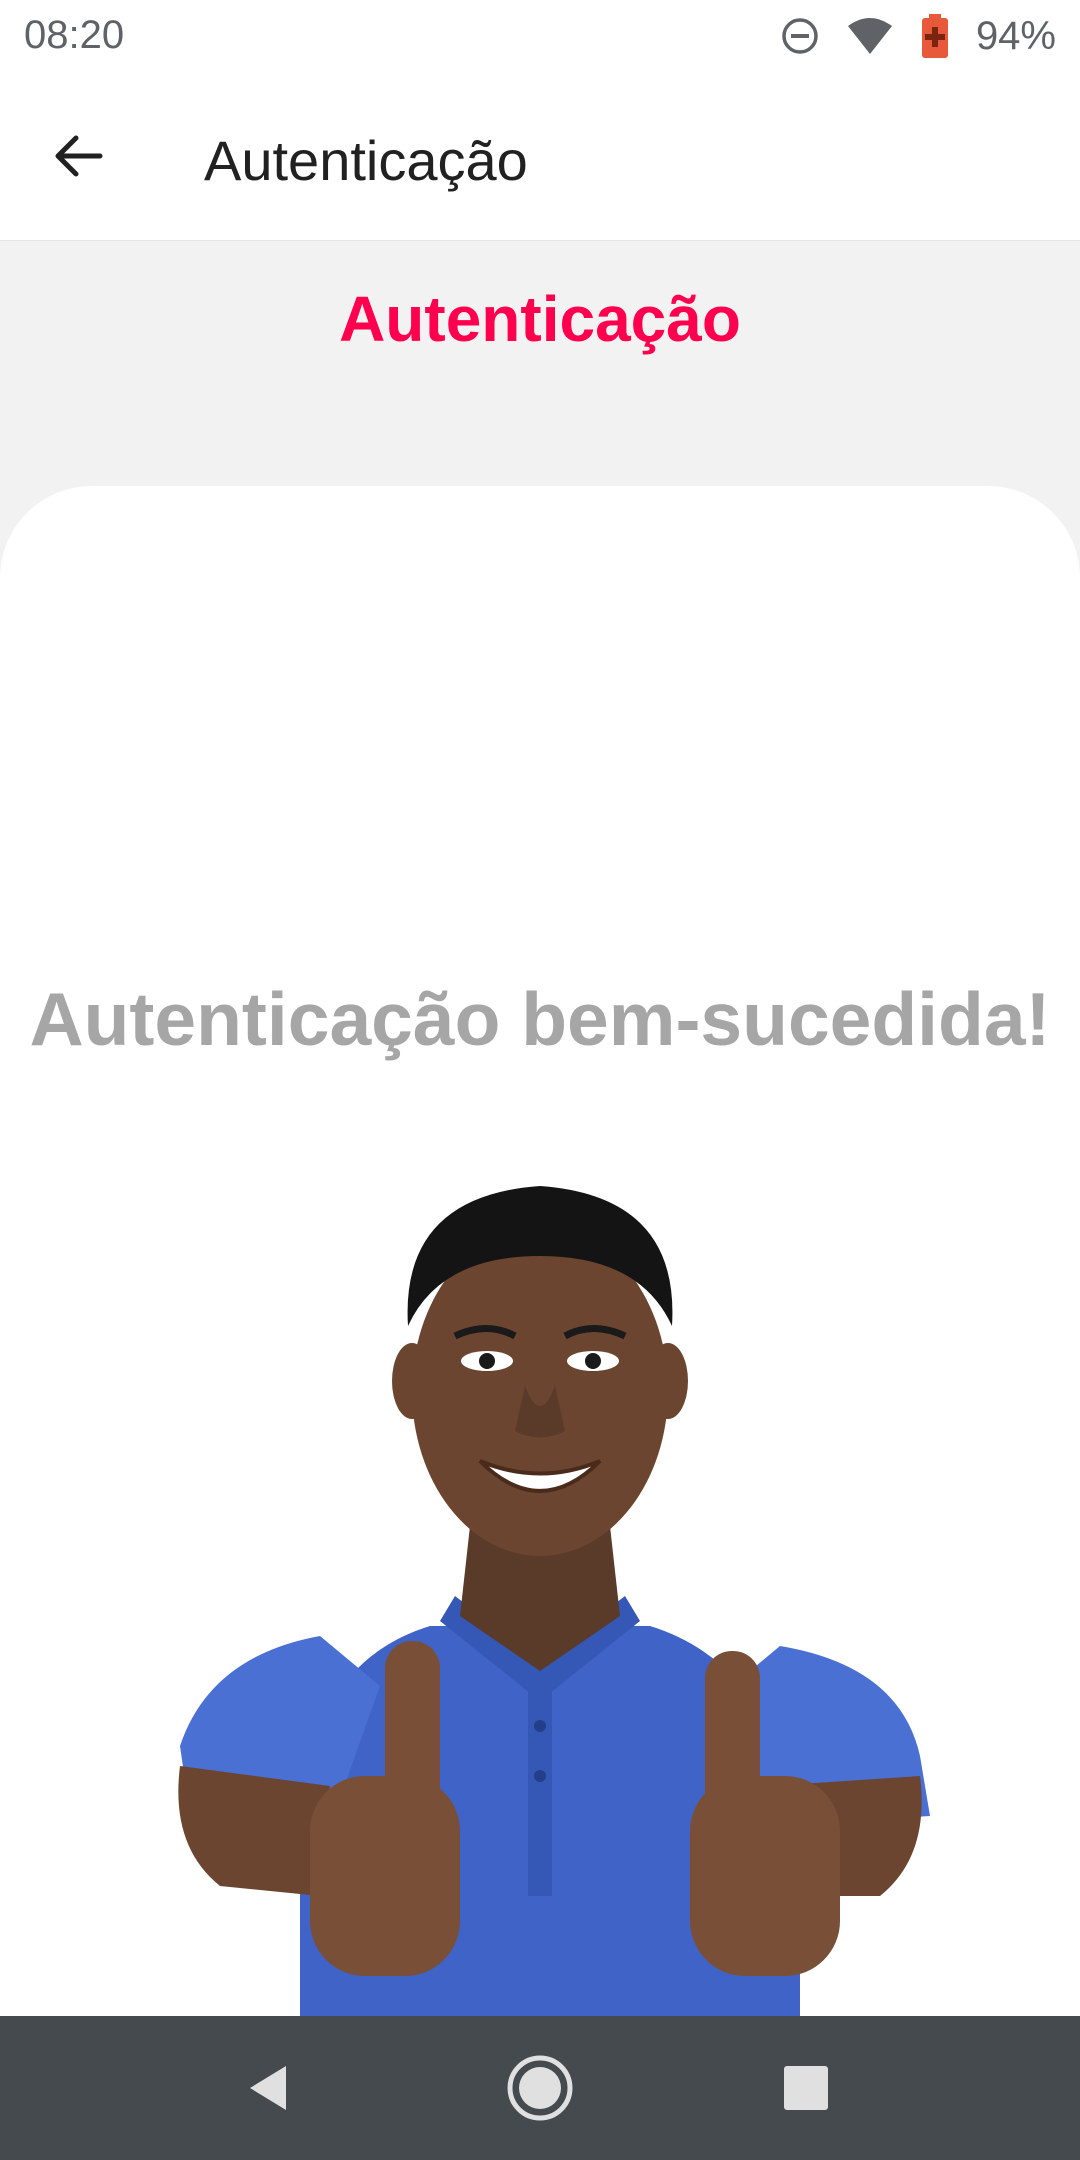  I want to click on nav-home-button, so click(540, 2088).